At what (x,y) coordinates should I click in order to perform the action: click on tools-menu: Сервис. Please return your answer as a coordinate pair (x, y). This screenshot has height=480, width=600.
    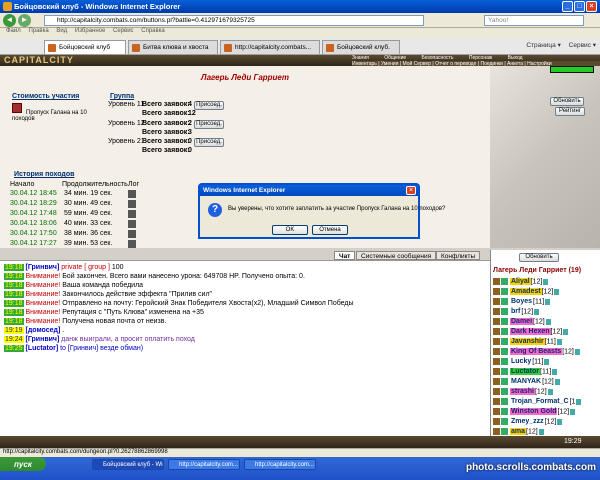
    Looking at the image, I should click on (580, 45).